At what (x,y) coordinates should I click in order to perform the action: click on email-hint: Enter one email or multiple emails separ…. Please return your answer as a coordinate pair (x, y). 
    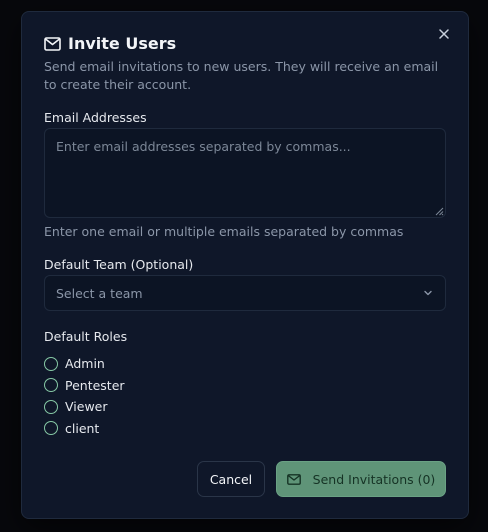
    Looking at the image, I should click on (224, 231).